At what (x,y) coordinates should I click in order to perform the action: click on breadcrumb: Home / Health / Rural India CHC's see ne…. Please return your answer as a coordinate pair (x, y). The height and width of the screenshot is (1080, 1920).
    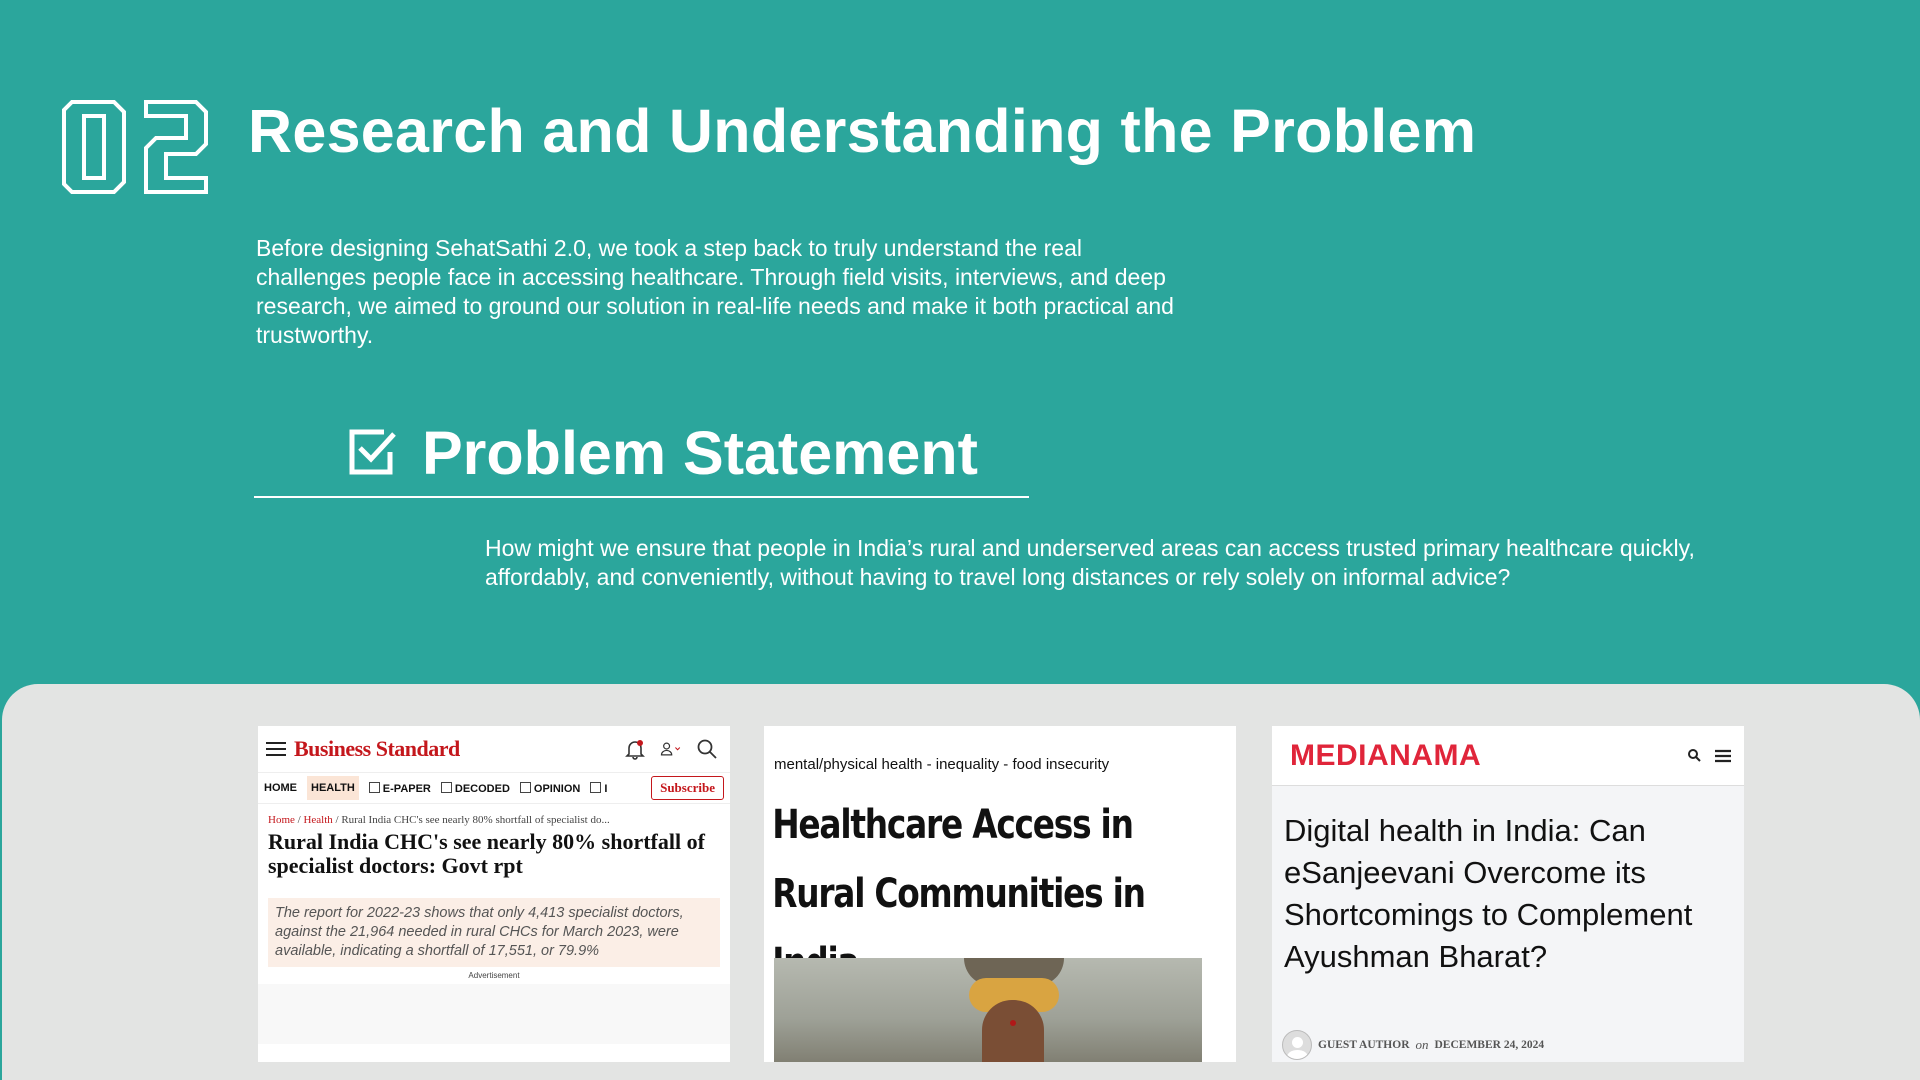
    Looking at the image, I should click on (439, 820).